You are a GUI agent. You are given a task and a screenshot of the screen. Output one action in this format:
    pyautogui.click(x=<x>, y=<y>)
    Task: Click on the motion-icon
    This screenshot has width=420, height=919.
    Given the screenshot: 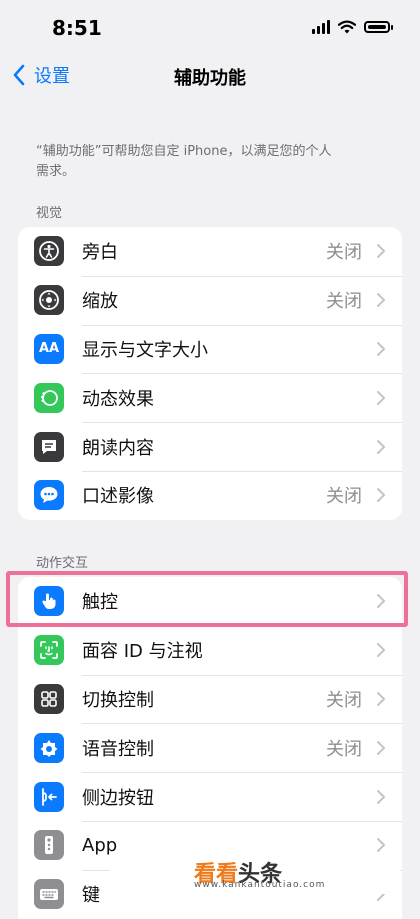 What is the action you would take?
    pyautogui.click(x=49, y=397)
    